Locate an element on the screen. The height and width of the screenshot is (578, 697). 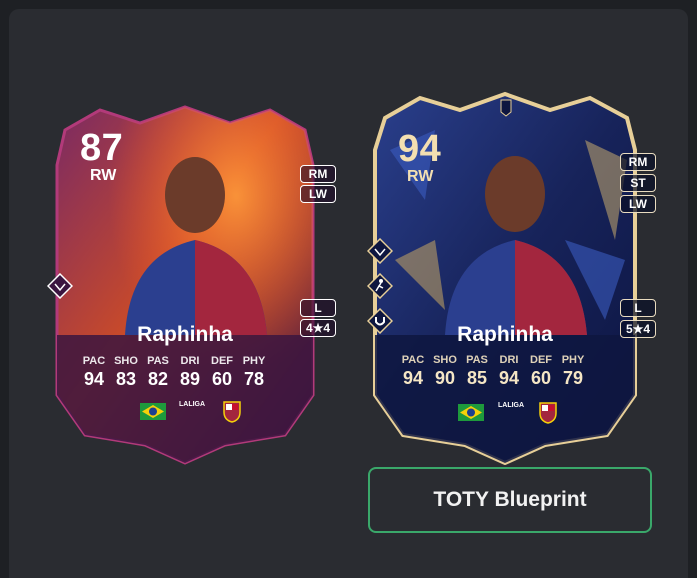
stat-sho: SHO 83 is located at coordinates (126, 372).